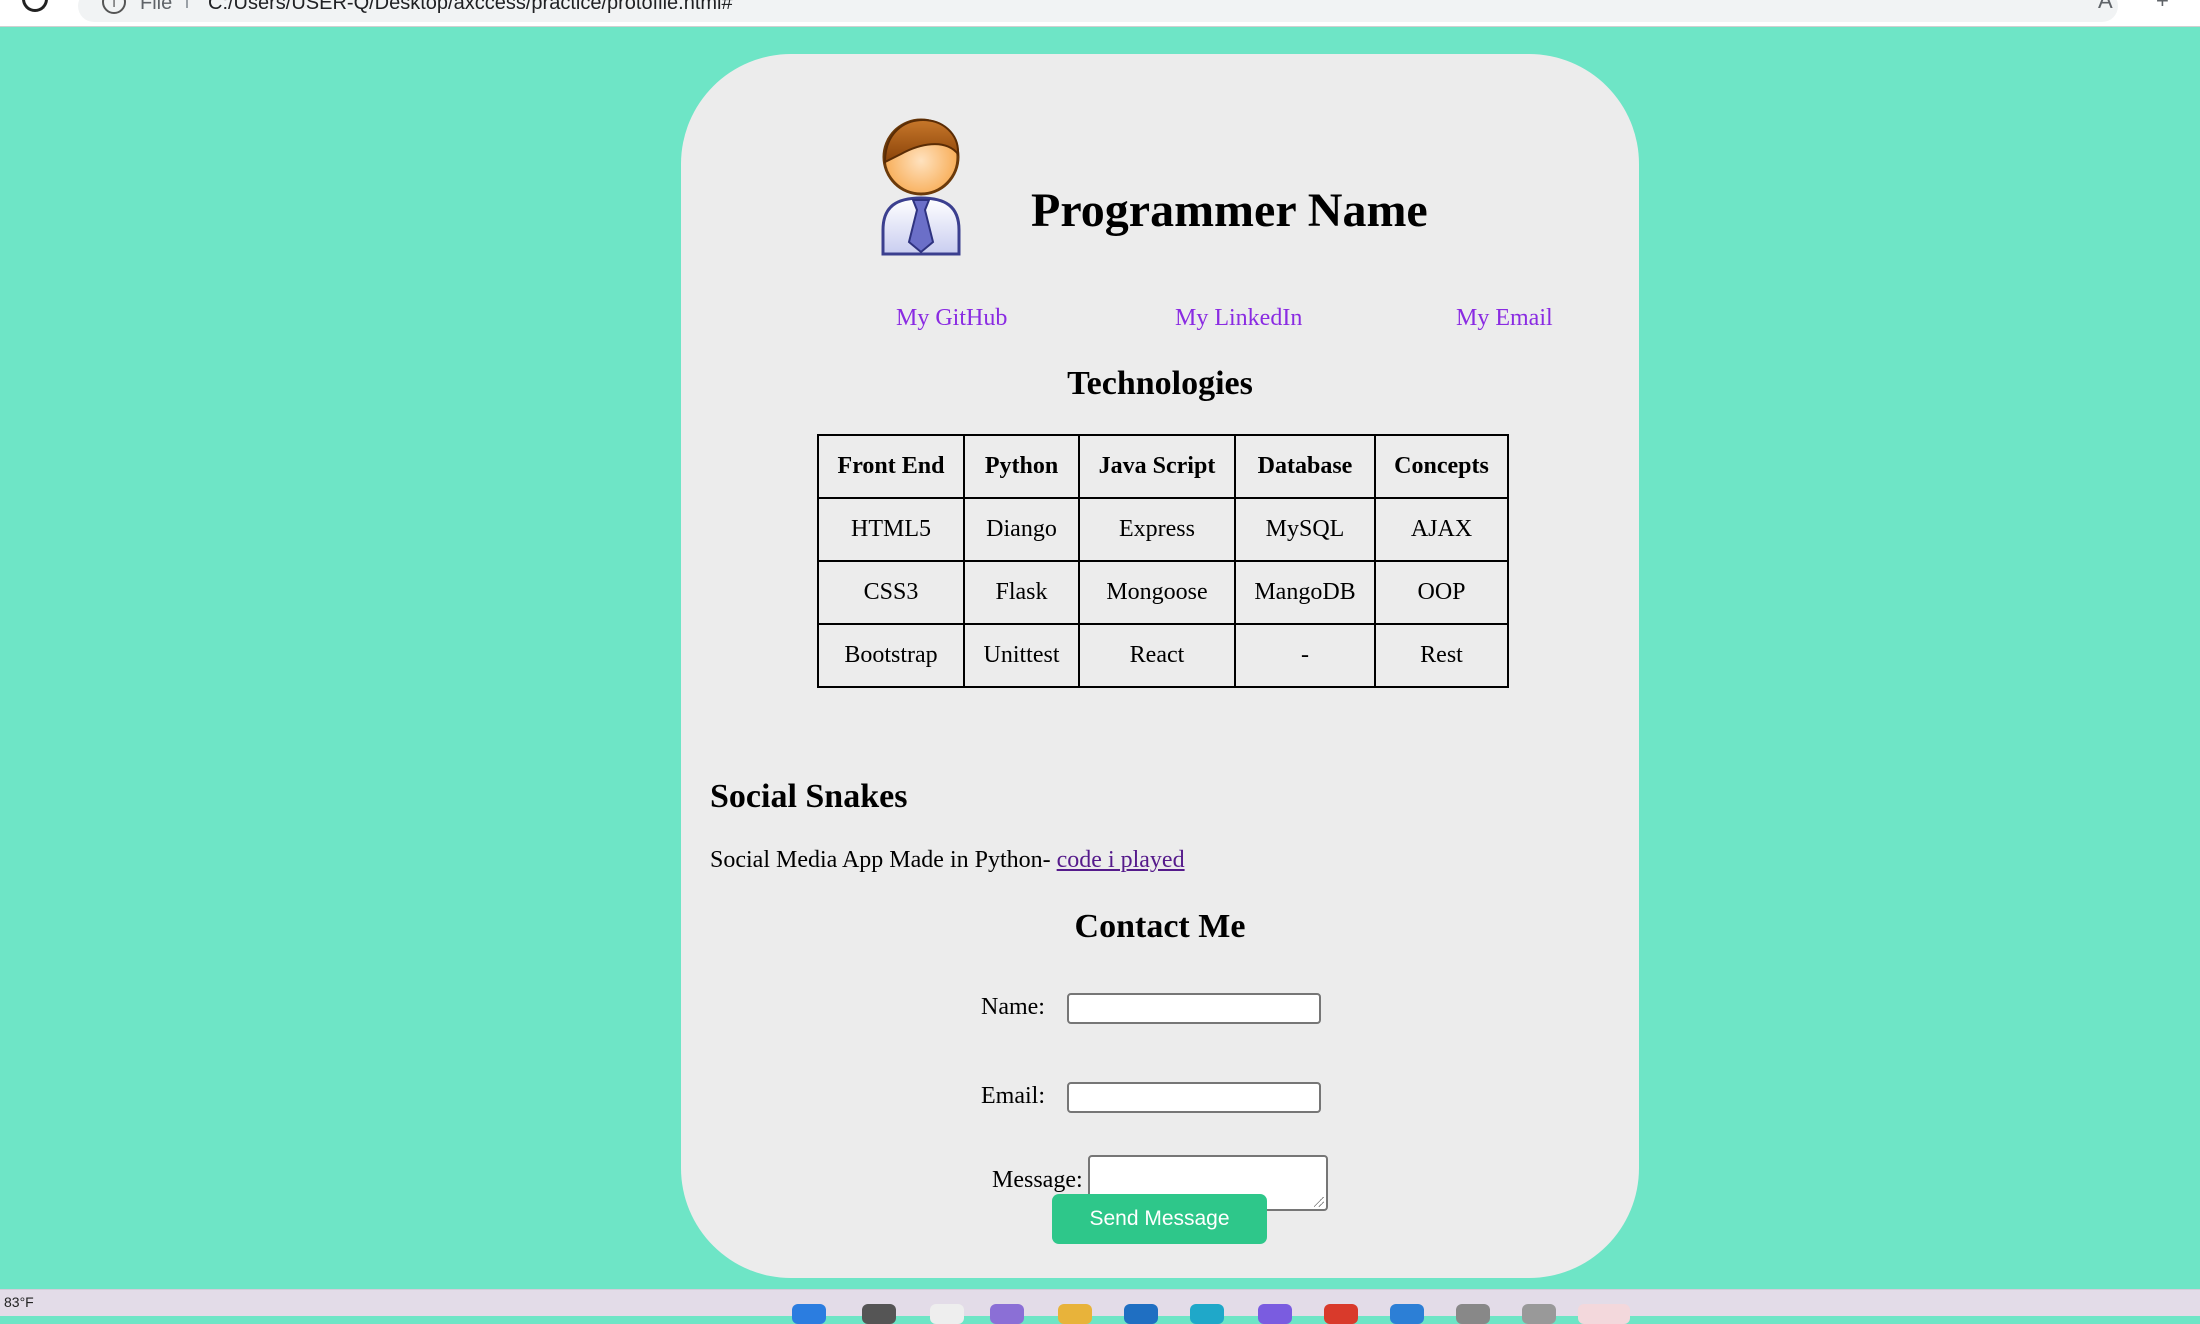 The height and width of the screenshot is (1324, 2200). Describe the element at coordinates (1305, 592) in the screenshot. I see `table-cell: MangoDB` at that location.